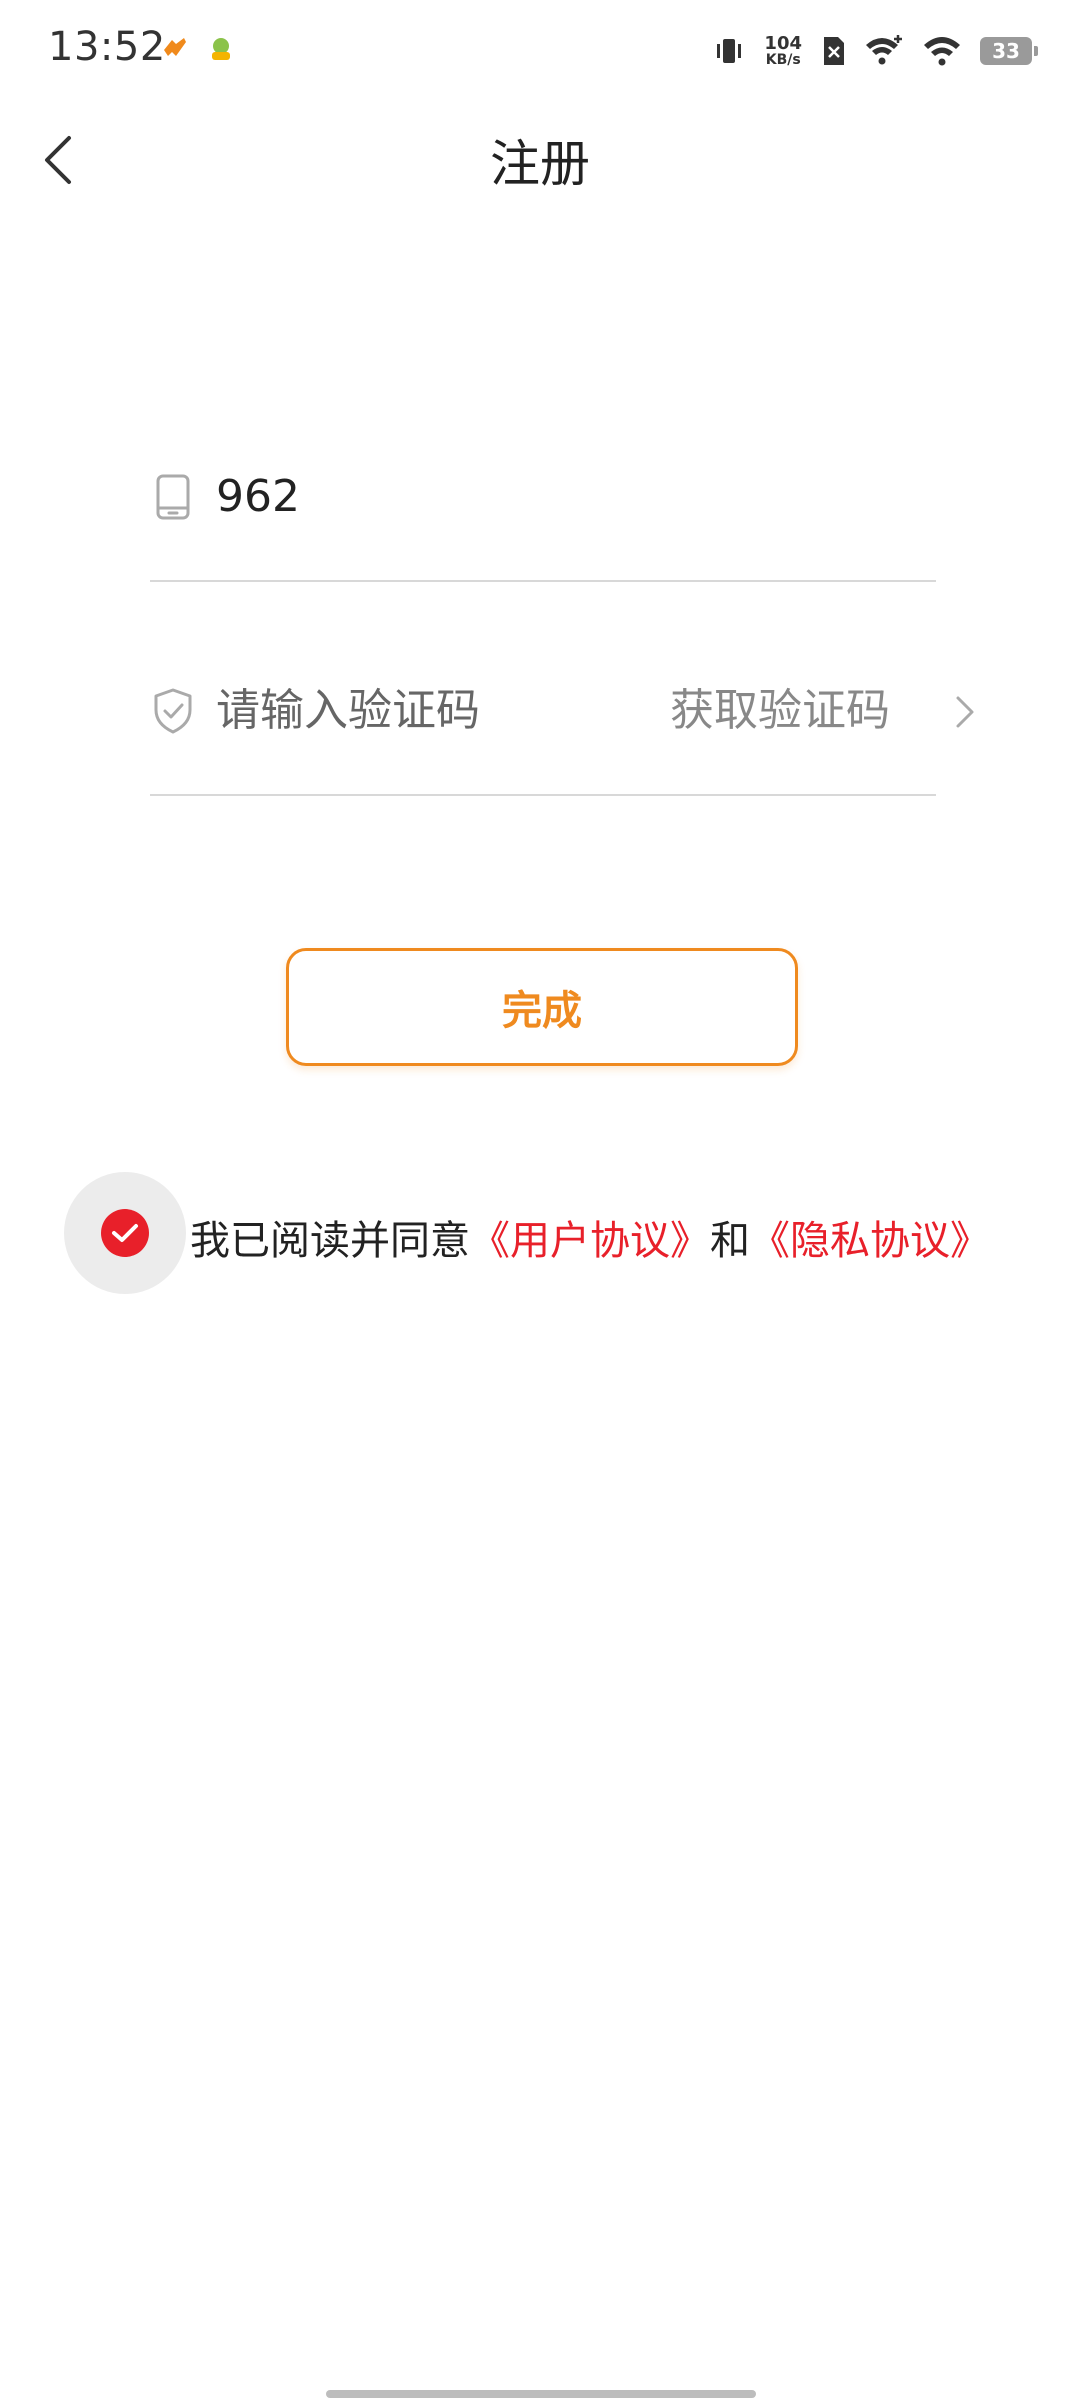  I want to click on battery-level: 33, so click(1006, 51).